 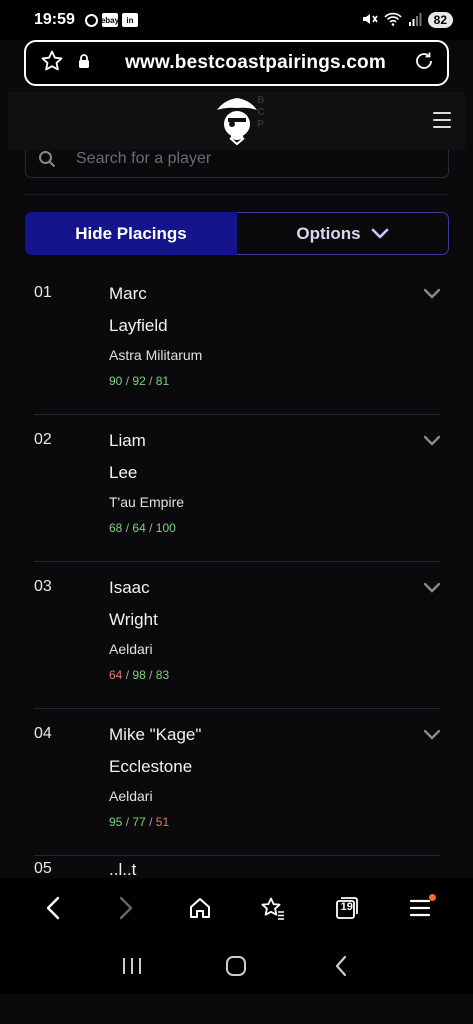 What do you see at coordinates (54, 19) in the screenshot?
I see `status-time: 19:59` at bounding box center [54, 19].